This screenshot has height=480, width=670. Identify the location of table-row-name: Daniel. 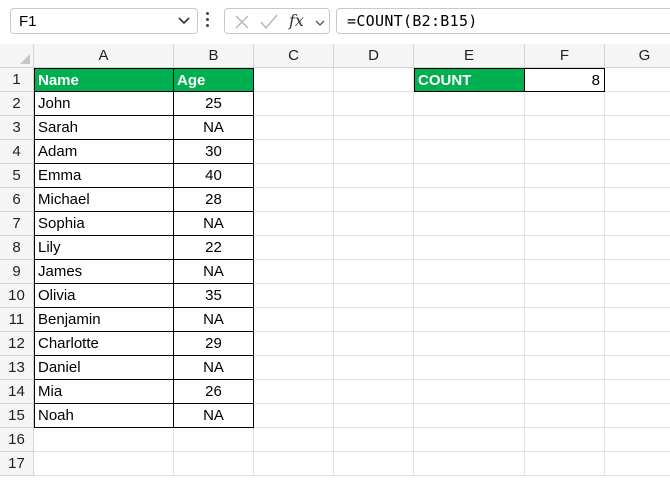
(104, 368).